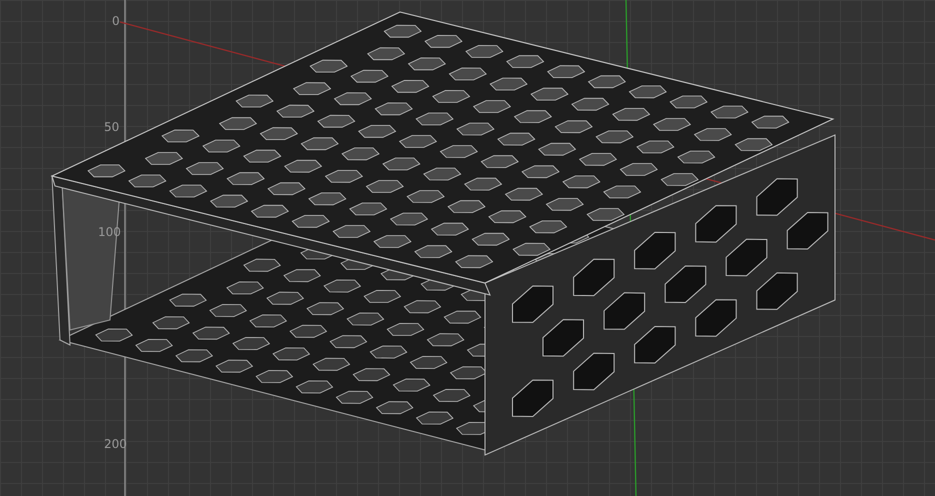 Image resolution: width=935 pixels, height=496 pixels. I want to click on ruler-label: 50, so click(112, 127).